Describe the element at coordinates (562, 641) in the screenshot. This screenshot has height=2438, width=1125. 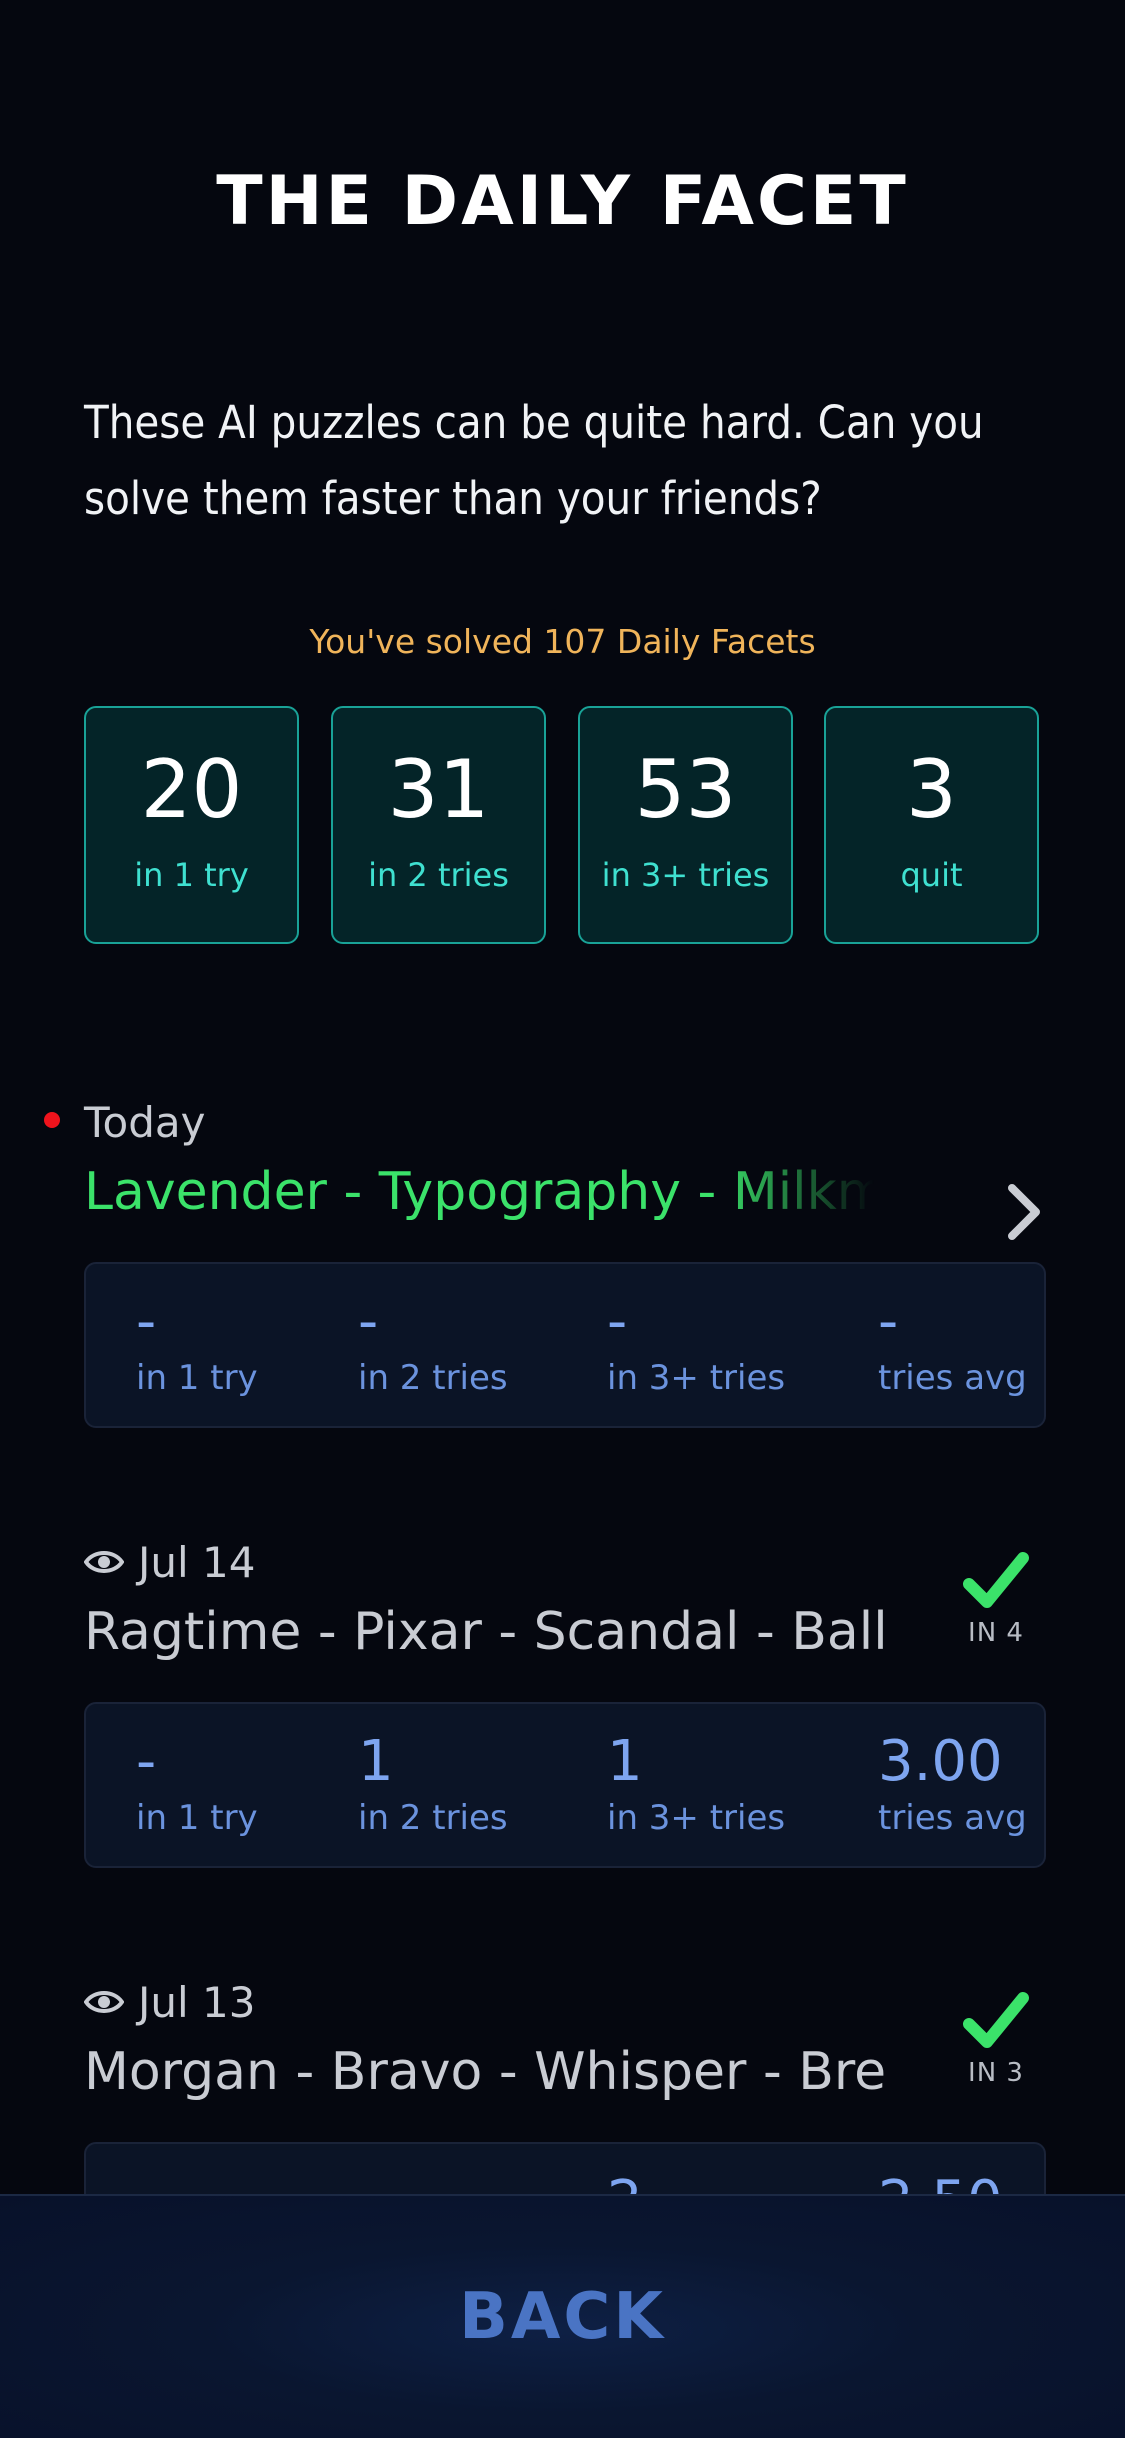
I see `solved-count: You've solved 107 Daily Facets` at that location.